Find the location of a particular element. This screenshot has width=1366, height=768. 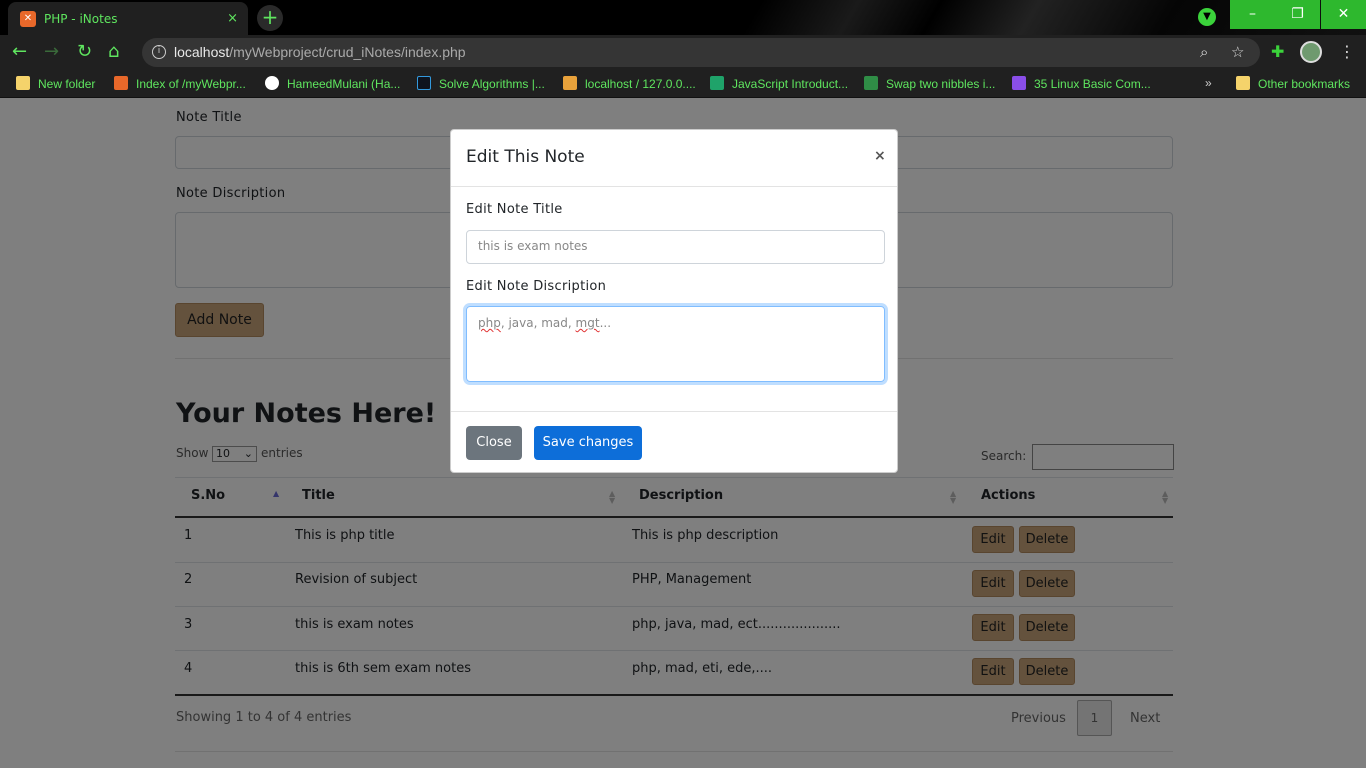

browser-tab: ✕ PHP - iNotes × is located at coordinates (128, 18).